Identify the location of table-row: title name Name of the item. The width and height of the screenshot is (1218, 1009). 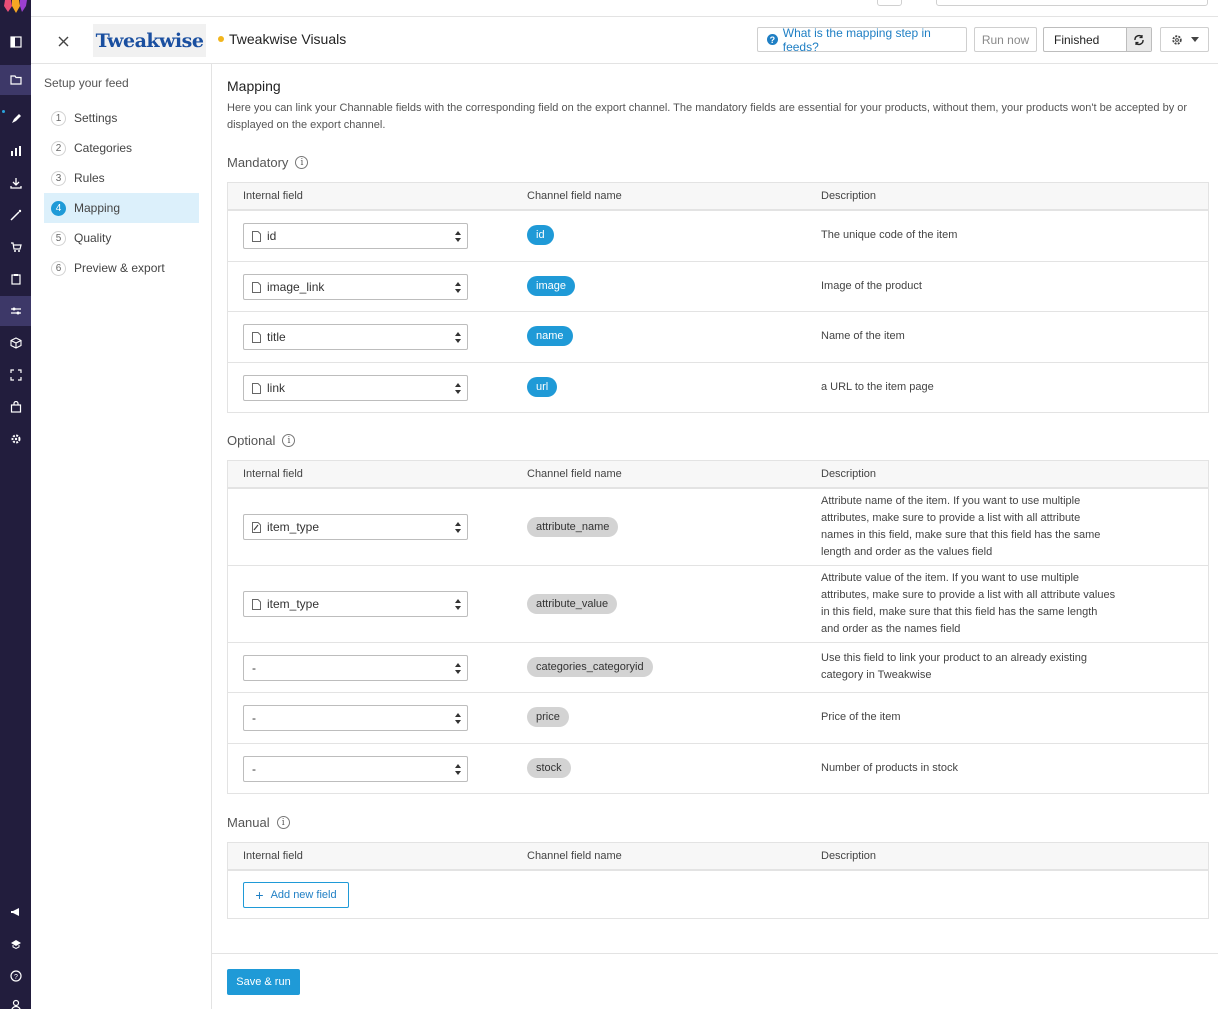
(718, 336).